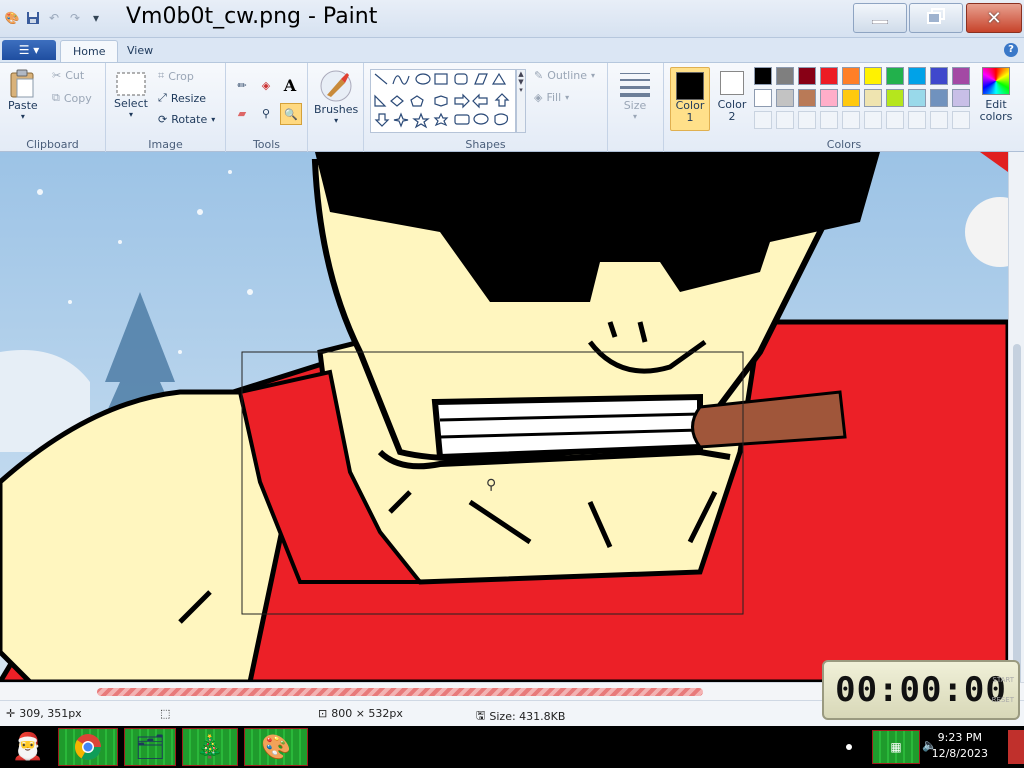 This screenshot has width=1024, height=768. What do you see at coordinates (29, 50) in the screenshot?
I see `paint-menu-button: ☰ ▾` at bounding box center [29, 50].